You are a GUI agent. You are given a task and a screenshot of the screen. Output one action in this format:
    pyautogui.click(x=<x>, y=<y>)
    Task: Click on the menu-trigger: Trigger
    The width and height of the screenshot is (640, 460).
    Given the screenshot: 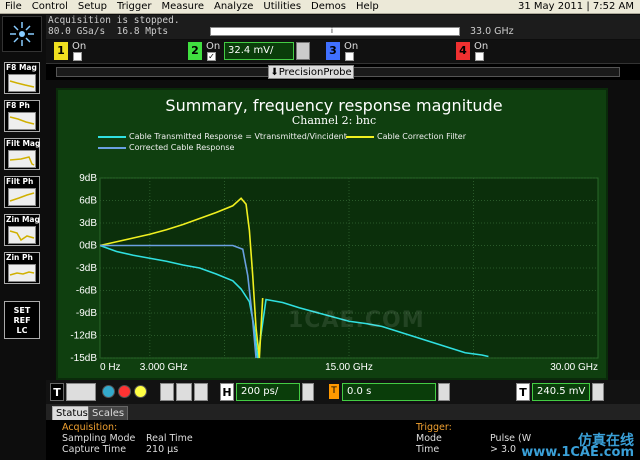 What is the action you would take?
    pyautogui.click(x=134, y=6)
    